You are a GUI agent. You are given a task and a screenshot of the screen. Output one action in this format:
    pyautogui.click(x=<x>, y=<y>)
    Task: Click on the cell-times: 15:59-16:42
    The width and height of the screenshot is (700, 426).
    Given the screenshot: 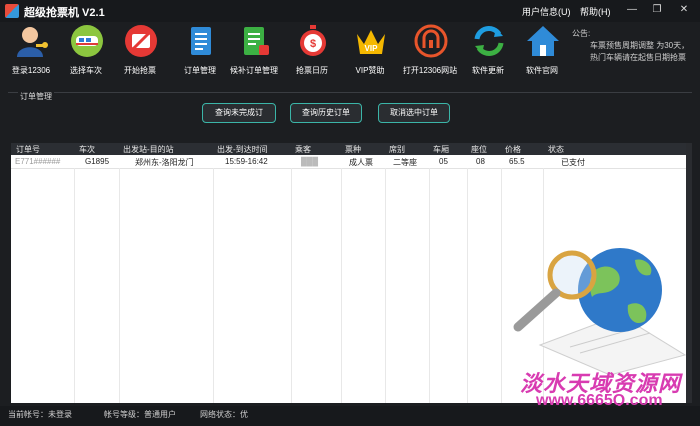 What is the action you would take?
    pyautogui.click(x=246, y=161)
    